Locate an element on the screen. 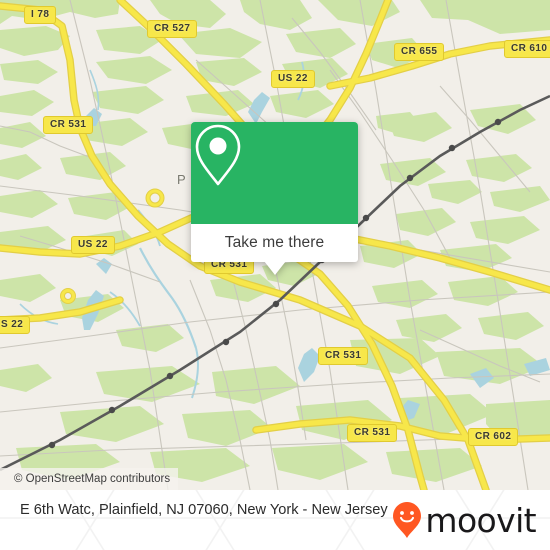  location-pin-icon is located at coordinates (218, 155).